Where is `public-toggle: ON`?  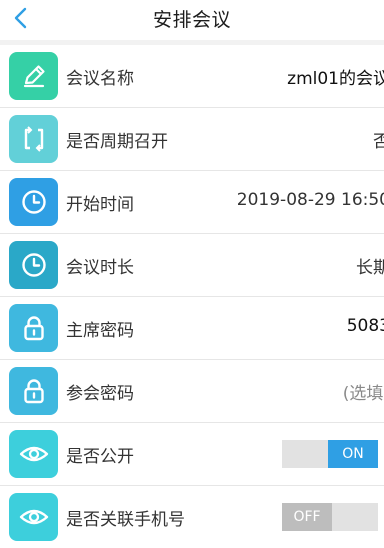
public-toggle: ON is located at coordinates (330, 454).